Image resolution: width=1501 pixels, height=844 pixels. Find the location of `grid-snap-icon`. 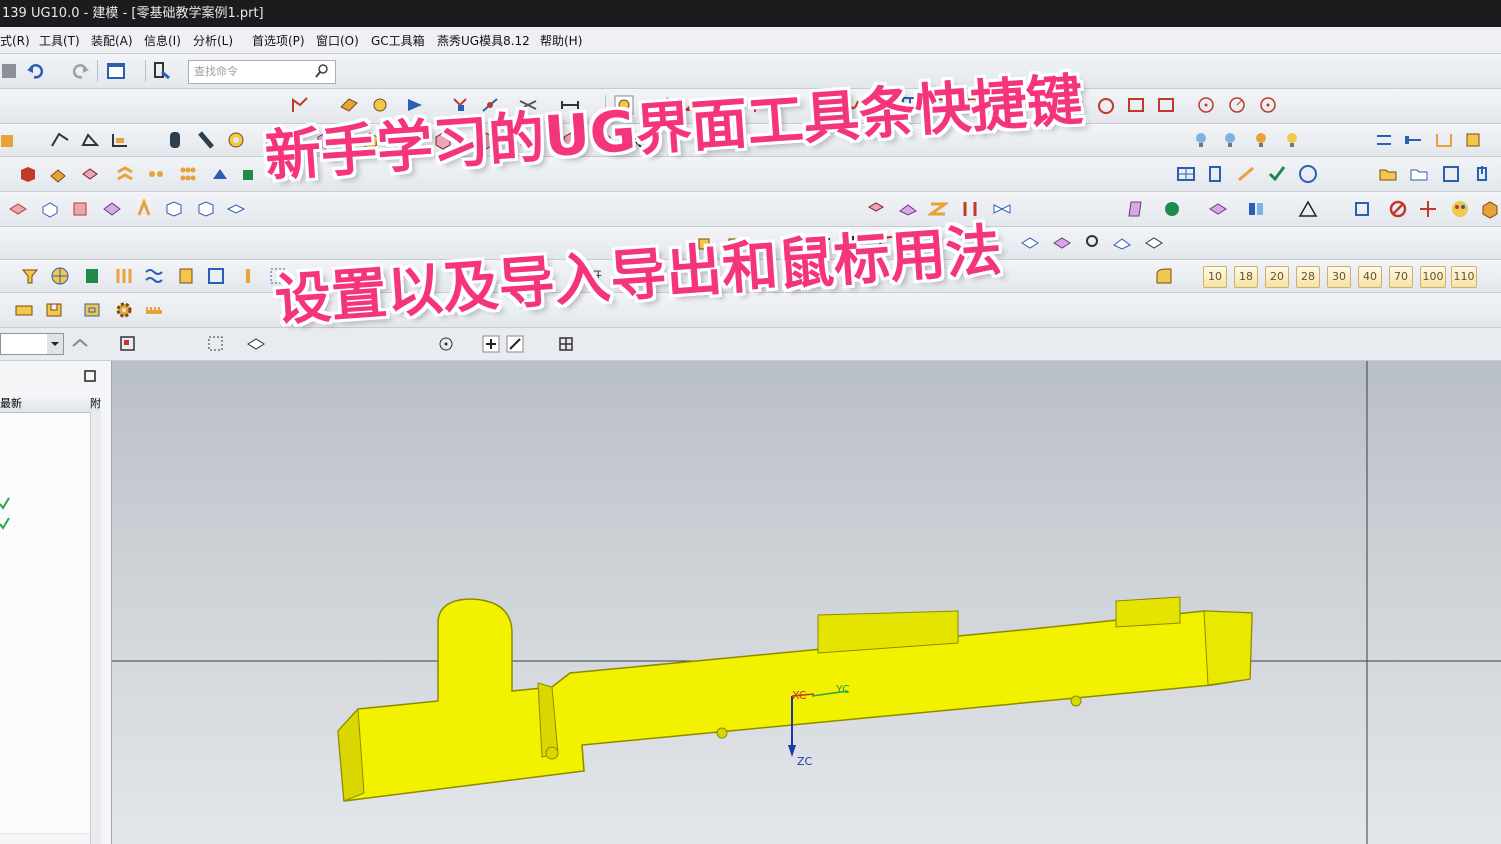

grid-snap-icon is located at coordinates (566, 344).